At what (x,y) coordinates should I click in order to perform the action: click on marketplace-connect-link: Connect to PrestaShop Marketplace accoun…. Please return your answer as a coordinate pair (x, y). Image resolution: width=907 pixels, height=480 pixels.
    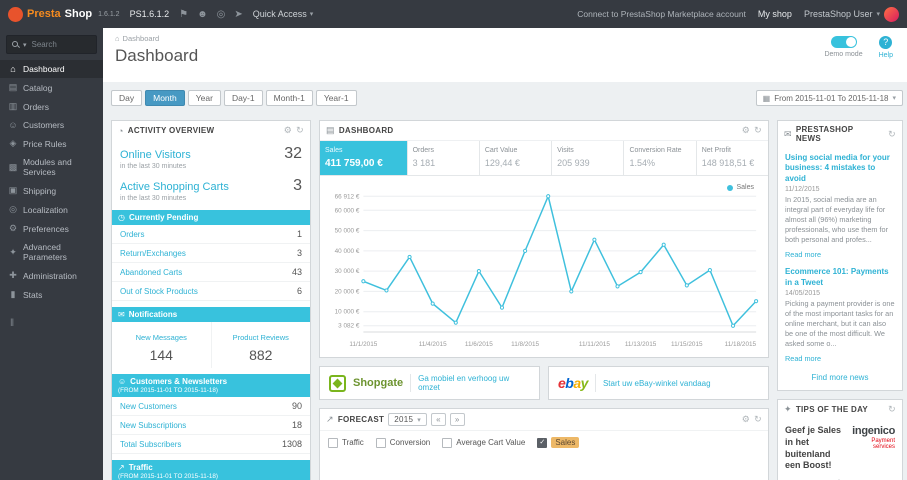
    Looking at the image, I should click on (661, 14).